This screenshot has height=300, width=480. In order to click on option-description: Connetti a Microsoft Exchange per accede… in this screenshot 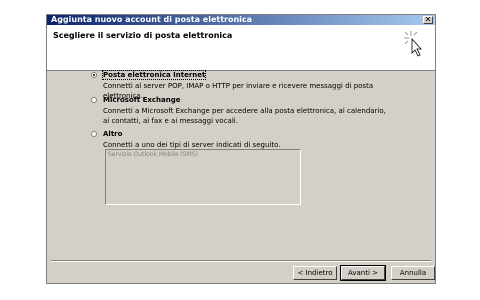, I will do `click(244, 116)`.